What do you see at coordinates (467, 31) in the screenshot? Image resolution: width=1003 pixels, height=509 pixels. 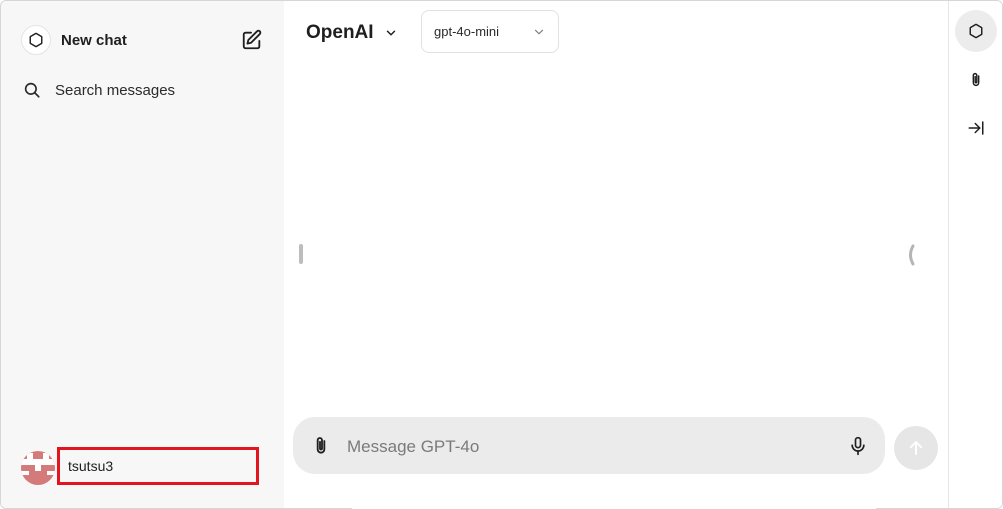 I see `model-select-value: gpt-4o-mini` at bounding box center [467, 31].